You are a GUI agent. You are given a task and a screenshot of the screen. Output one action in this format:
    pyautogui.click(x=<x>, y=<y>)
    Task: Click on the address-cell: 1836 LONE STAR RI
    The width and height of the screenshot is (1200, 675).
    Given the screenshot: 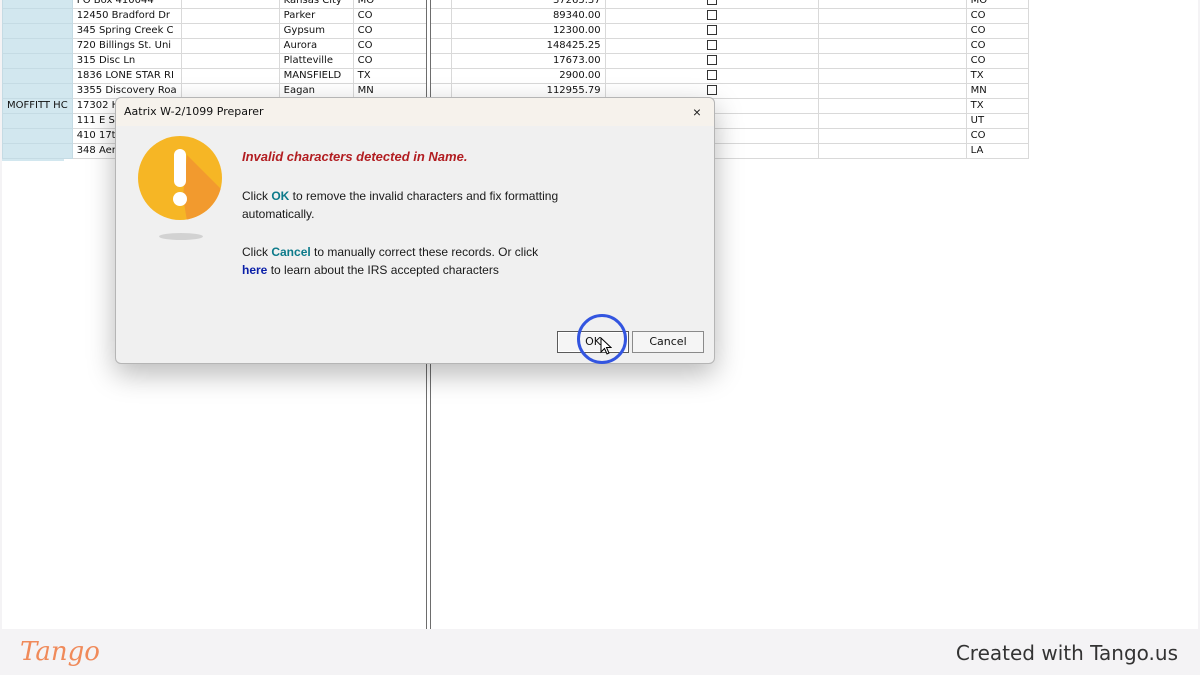 What is the action you would take?
    pyautogui.click(x=126, y=76)
    